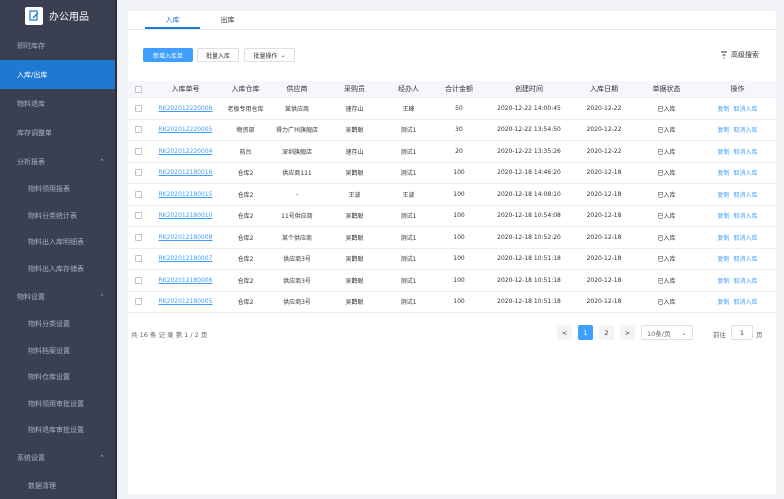 This screenshot has height=499, width=784. Describe the element at coordinates (667, 332) in the screenshot. I see `page-size-select: 10条/页 ⌄` at that location.